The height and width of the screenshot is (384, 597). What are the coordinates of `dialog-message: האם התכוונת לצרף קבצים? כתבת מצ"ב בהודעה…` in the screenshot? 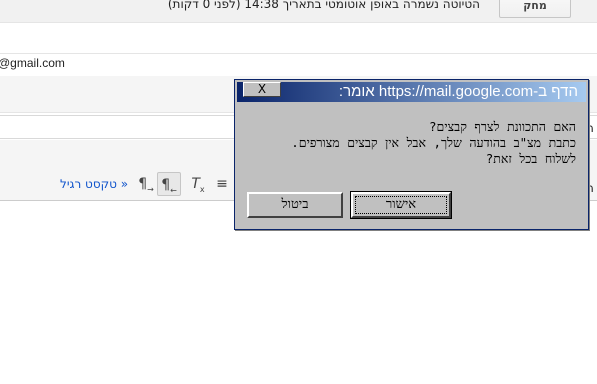 It's located at (416, 143).